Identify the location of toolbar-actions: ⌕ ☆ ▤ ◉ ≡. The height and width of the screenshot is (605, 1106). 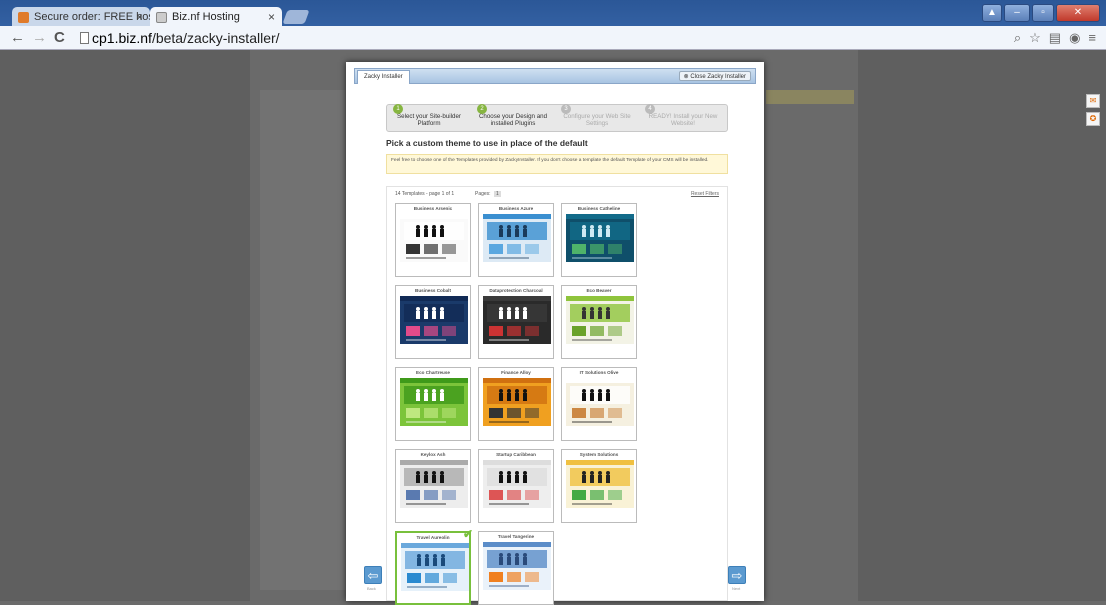
(1055, 38).